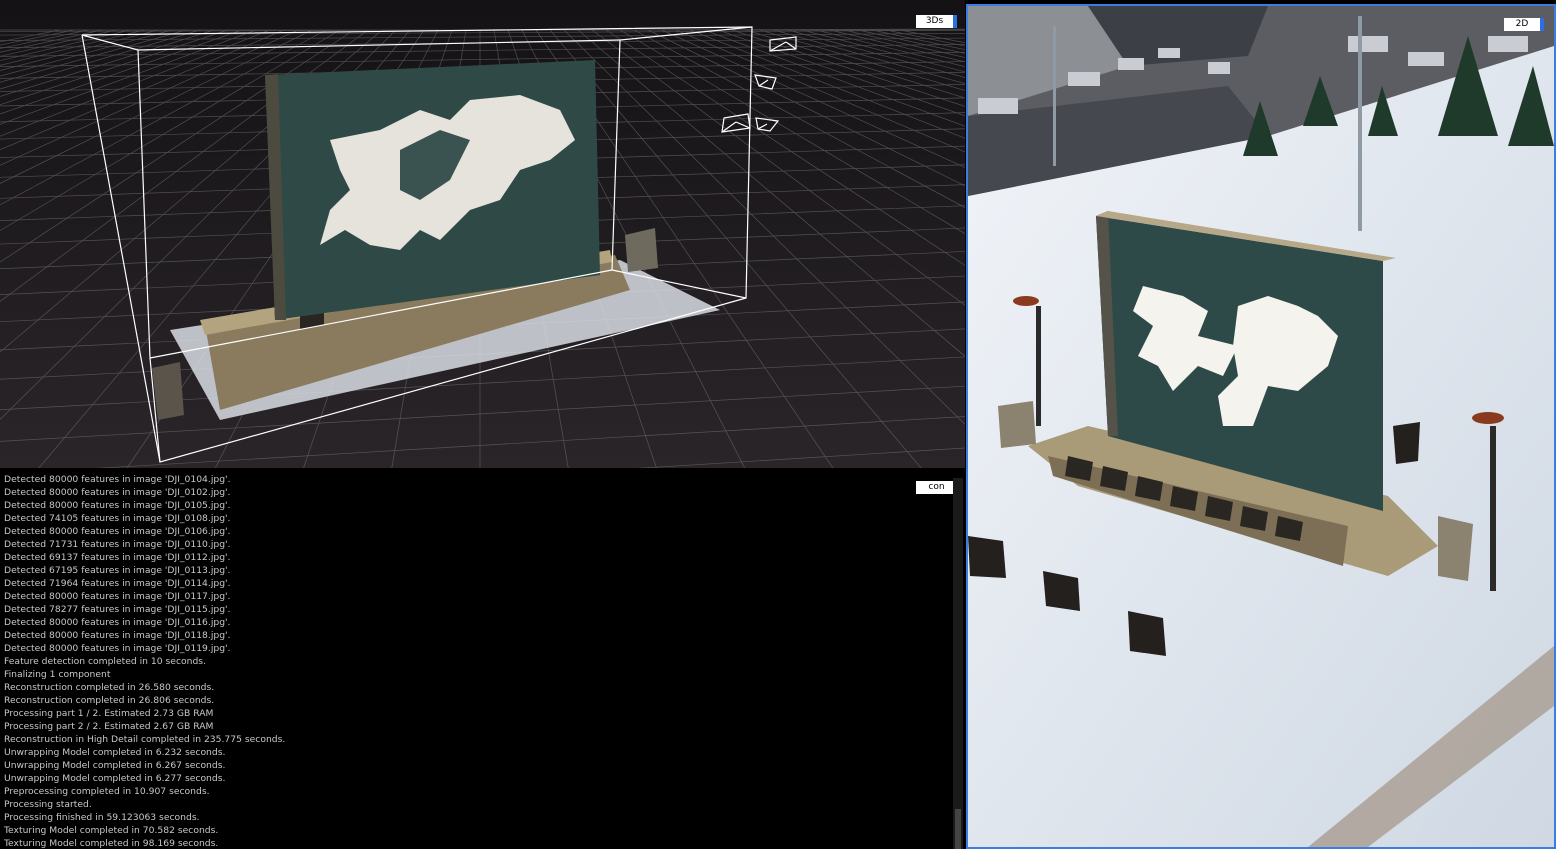 Image resolution: width=1556 pixels, height=849 pixels. Describe the element at coordinates (936, 487) in the screenshot. I see `console-tag: con` at that location.